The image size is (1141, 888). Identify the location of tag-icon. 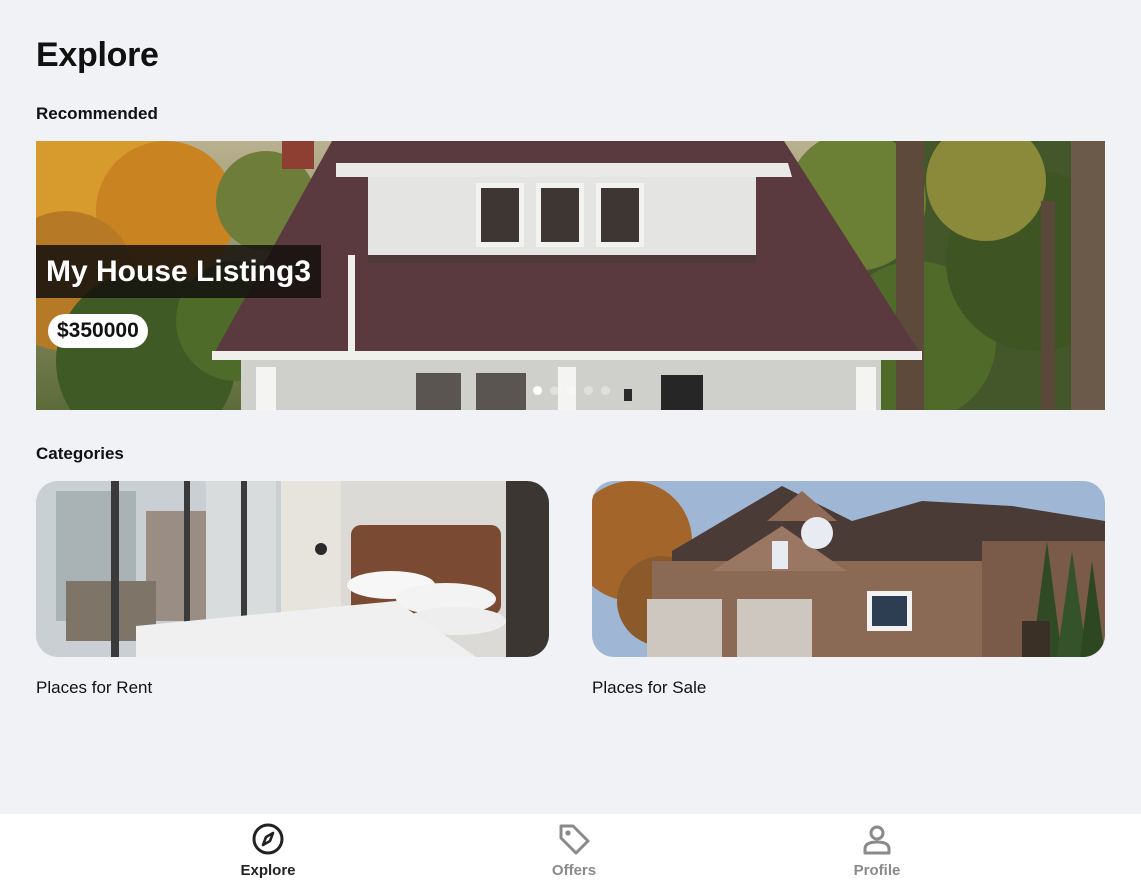
(574, 839).